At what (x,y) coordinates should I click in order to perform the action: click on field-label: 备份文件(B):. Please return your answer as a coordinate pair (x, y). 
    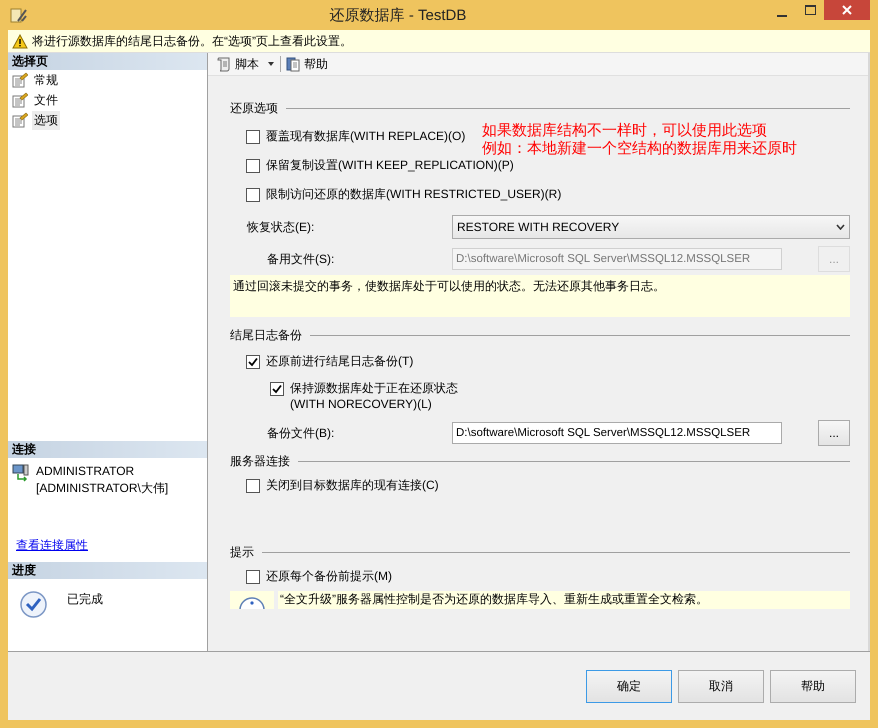
    Looking at the image, I should click on (301, 433).